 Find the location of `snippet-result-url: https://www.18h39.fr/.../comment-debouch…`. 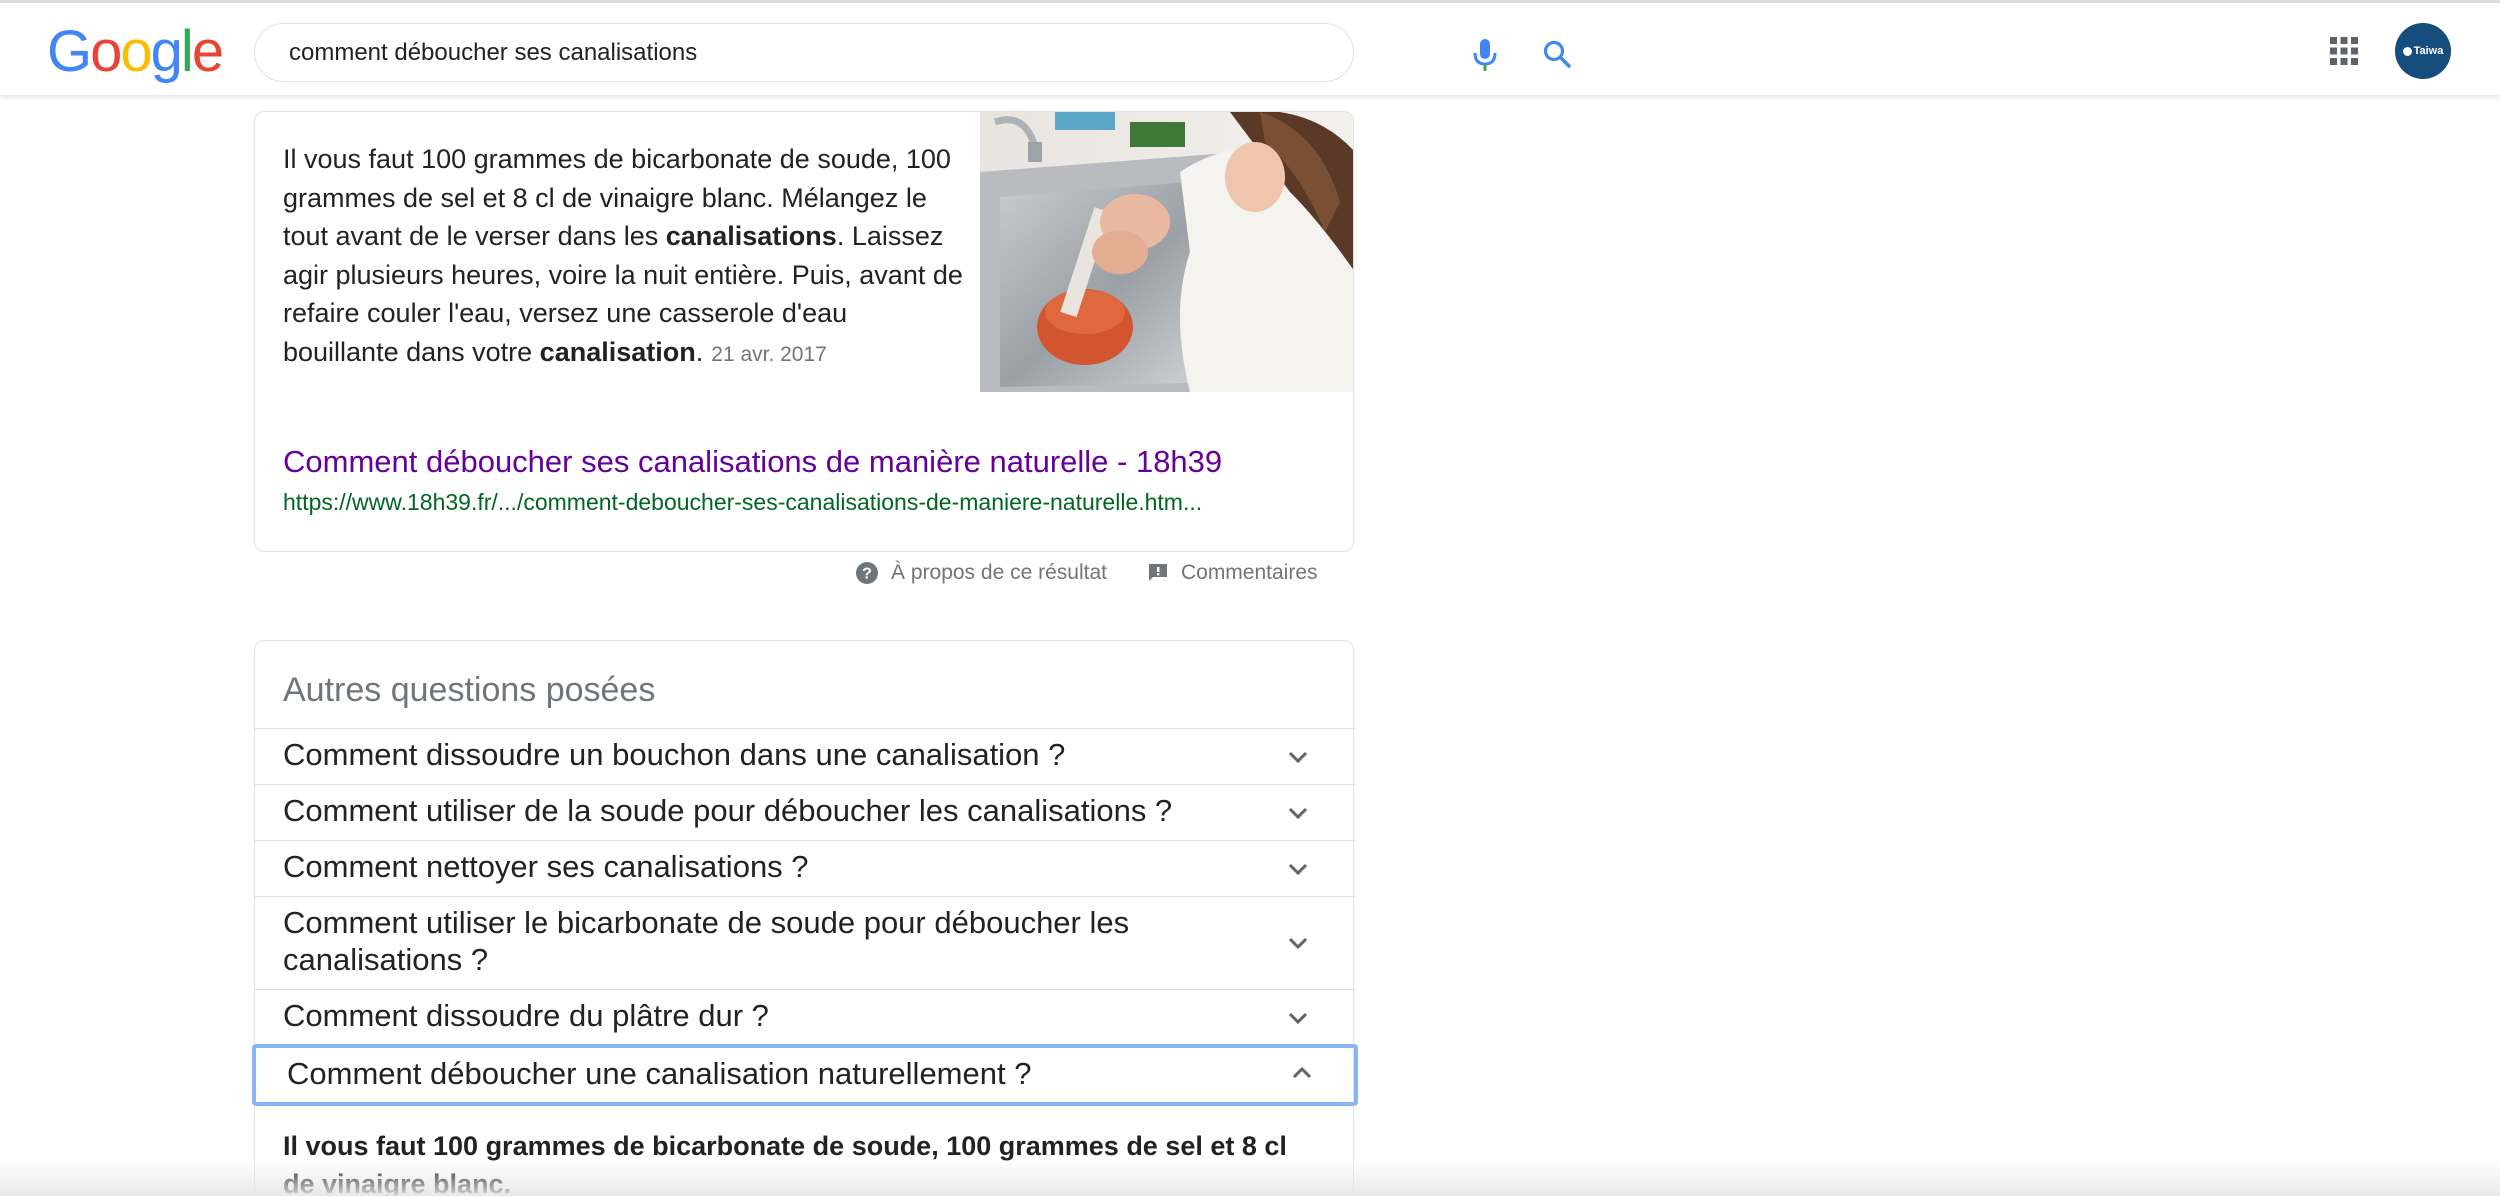

snippet-result-url: https://www.18h39.fr/.../comment-debouch… is located at coordinates (743, 502).